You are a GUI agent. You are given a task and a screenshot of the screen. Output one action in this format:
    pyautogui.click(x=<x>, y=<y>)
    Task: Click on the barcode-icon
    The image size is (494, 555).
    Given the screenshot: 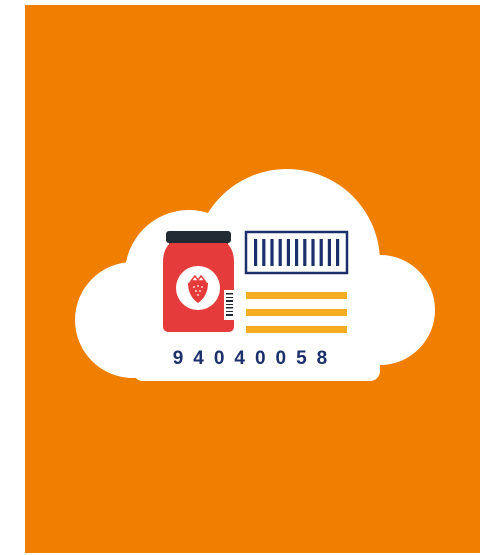 What is the action you would take?
    pyautogui.click(x=296, y=252)
    